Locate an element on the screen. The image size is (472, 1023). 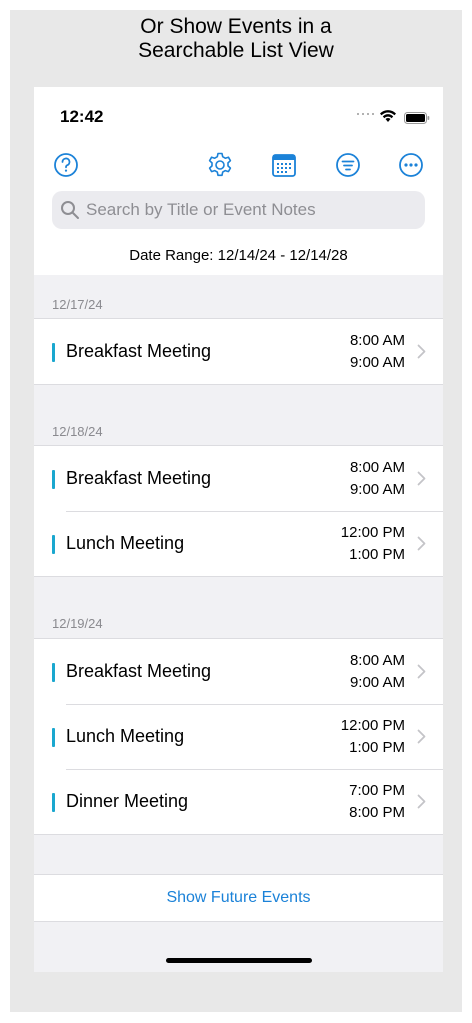
section-date: 12/18/24 is located at coordinates (77, 431).